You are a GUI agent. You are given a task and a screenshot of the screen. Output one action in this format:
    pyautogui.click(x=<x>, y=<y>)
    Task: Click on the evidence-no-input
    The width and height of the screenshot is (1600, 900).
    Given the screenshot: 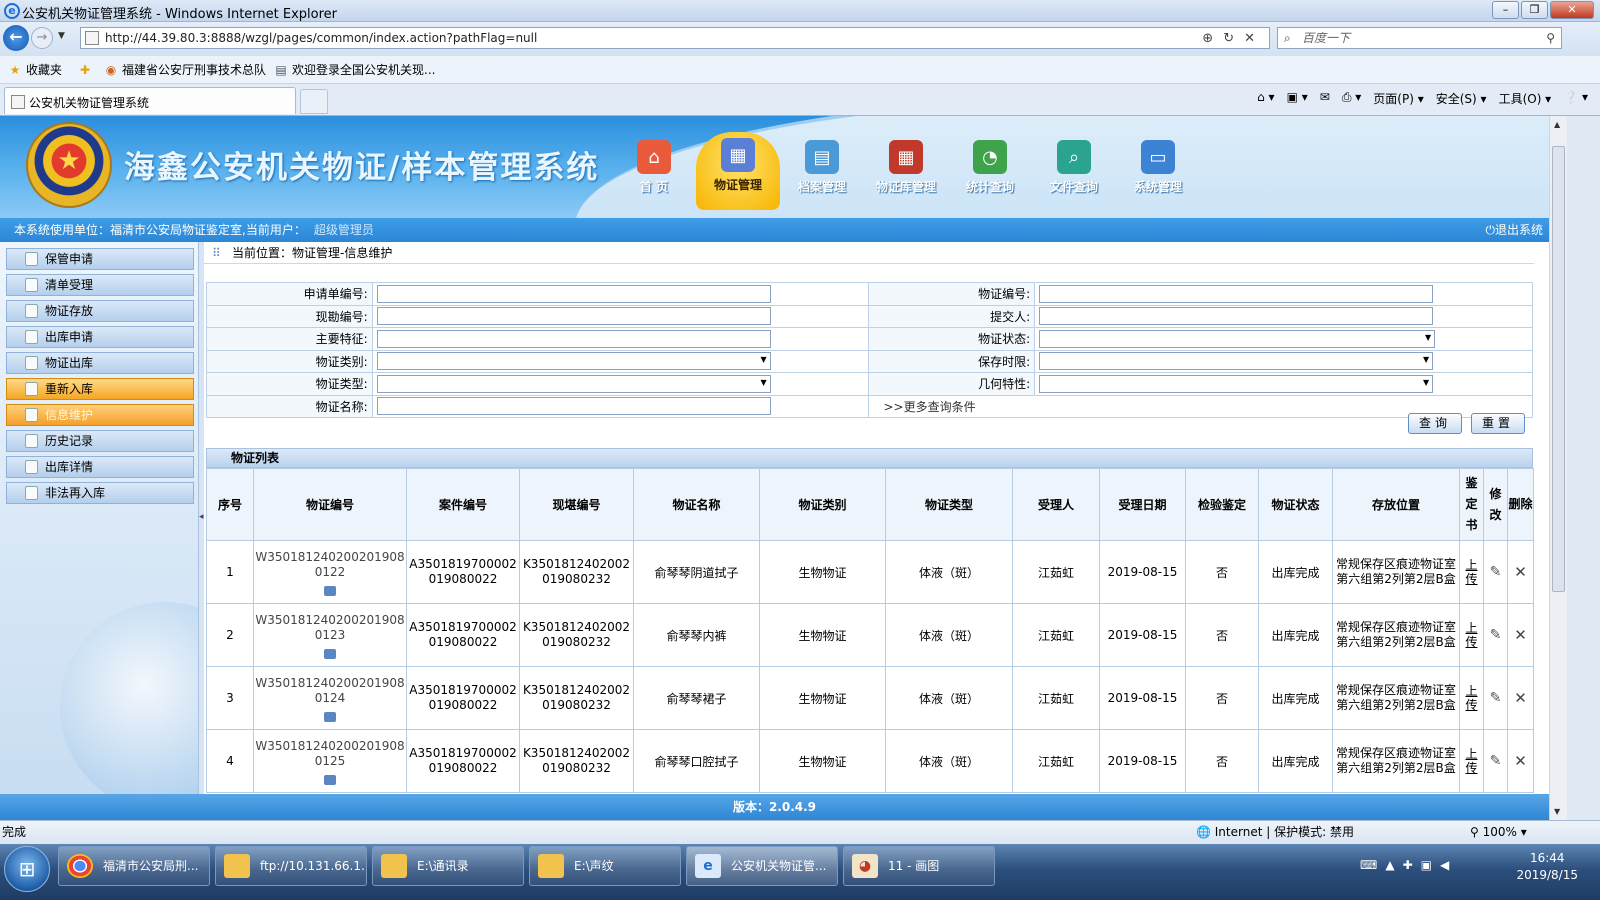 What is the action you would take?
    pyautogui.click(x=1236, y=293)
    